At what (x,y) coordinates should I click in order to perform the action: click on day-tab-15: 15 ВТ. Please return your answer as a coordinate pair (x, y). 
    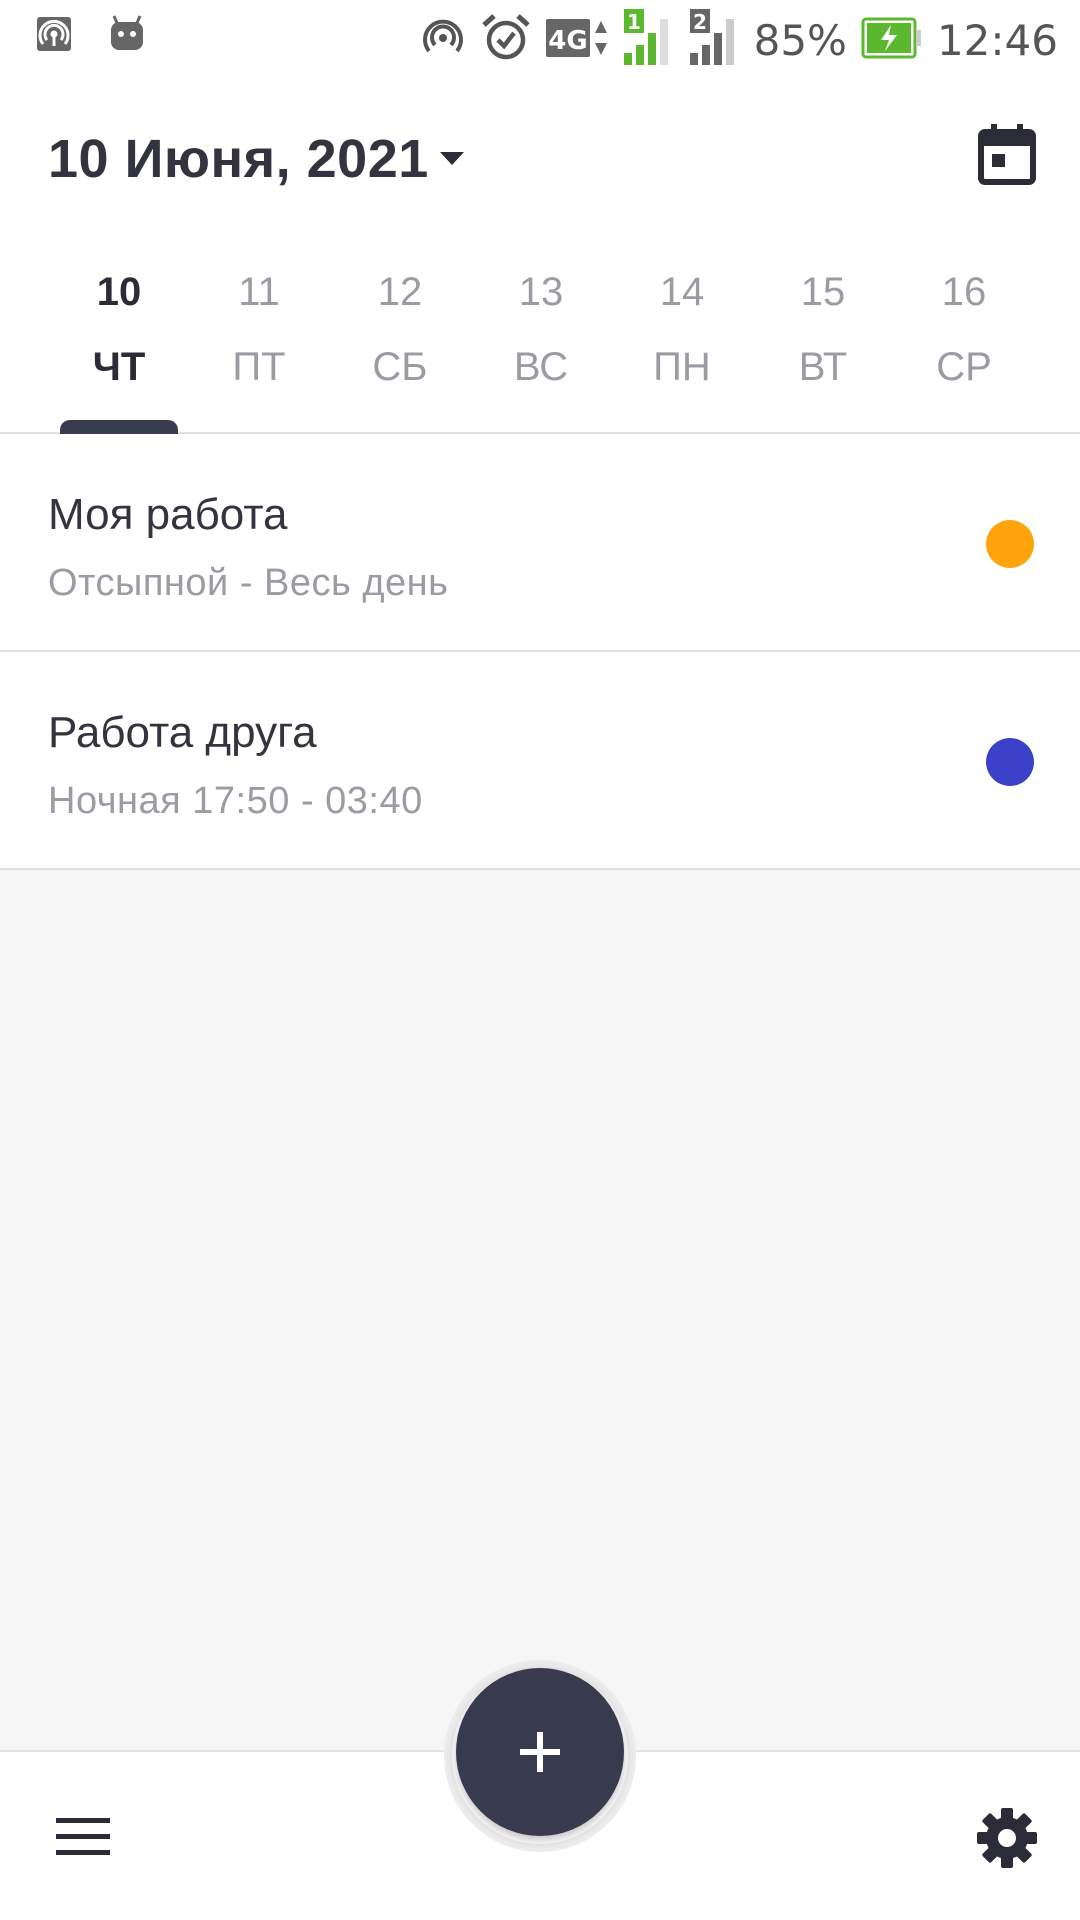
    Looking at the image, I should click on (823, 345).